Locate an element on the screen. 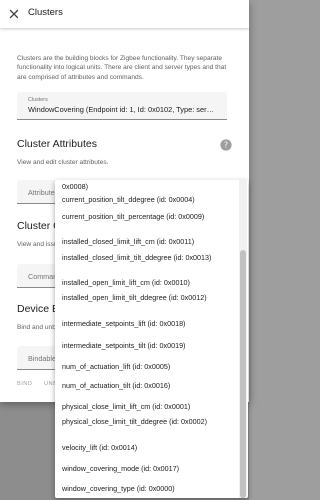 Image resolution: width=320 pixels, height=500 pixels. commands-title: Cluster Commands is located at coordinates (36, 226).